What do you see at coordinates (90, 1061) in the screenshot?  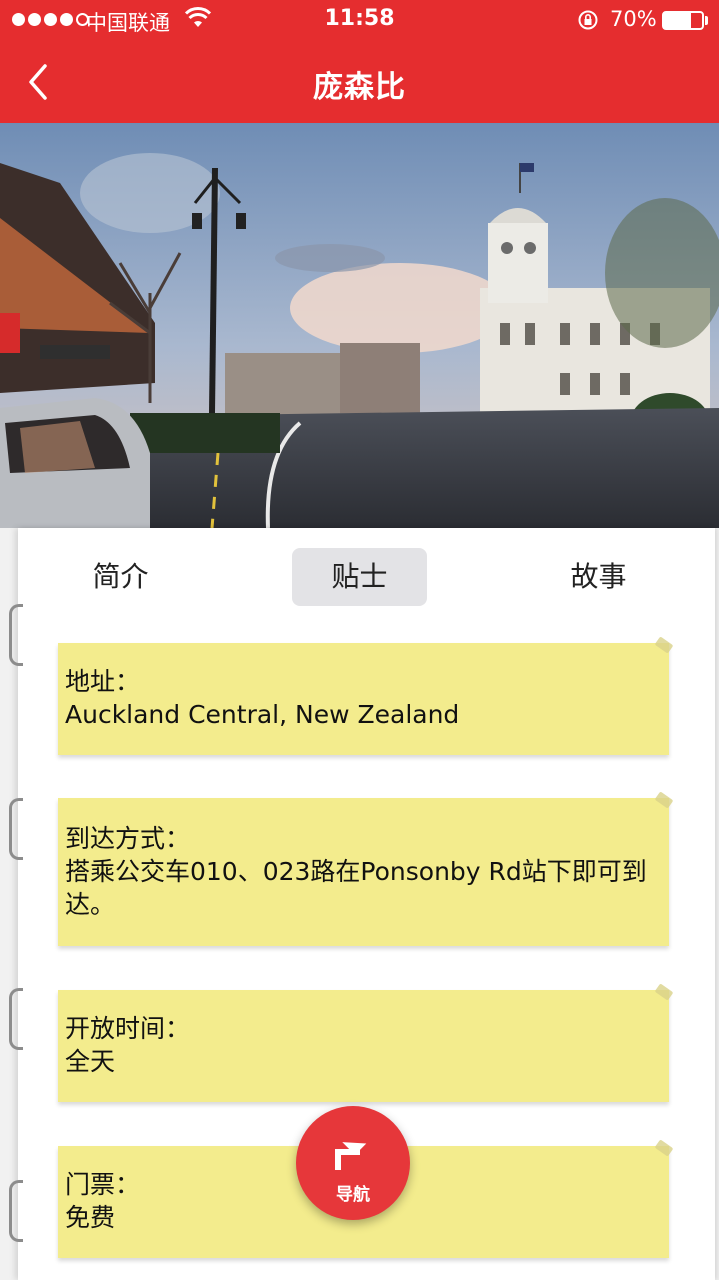 I see `note-value: 全天` at bounding box center [90, 1061].